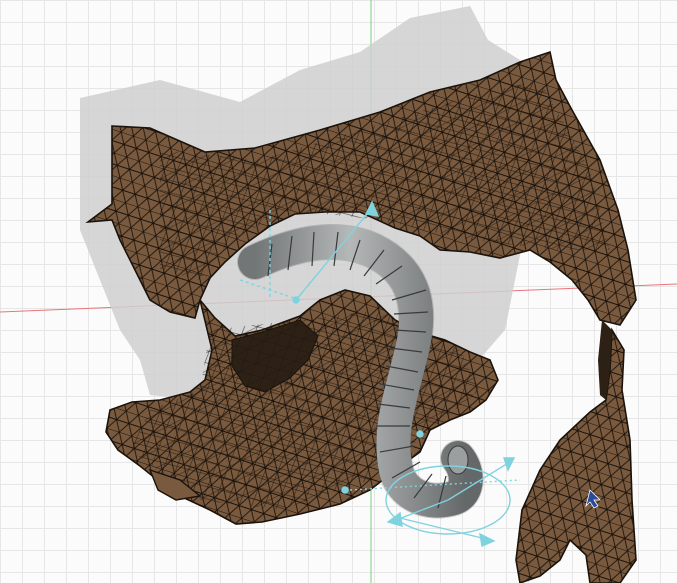 This screenshot has width=677, height=583. I want to click on gizmo-arrow-d, so click(487, 539).